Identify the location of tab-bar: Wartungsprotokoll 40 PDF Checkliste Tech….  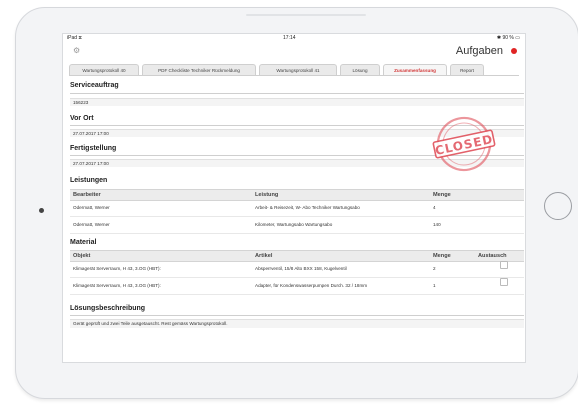
(294, 69).